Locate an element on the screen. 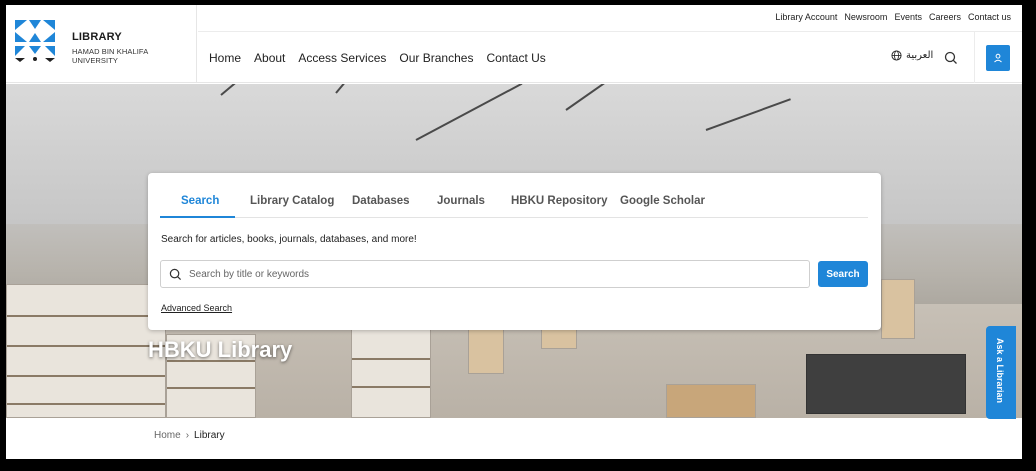  nav-about: About is located at coordinates (269, 58).